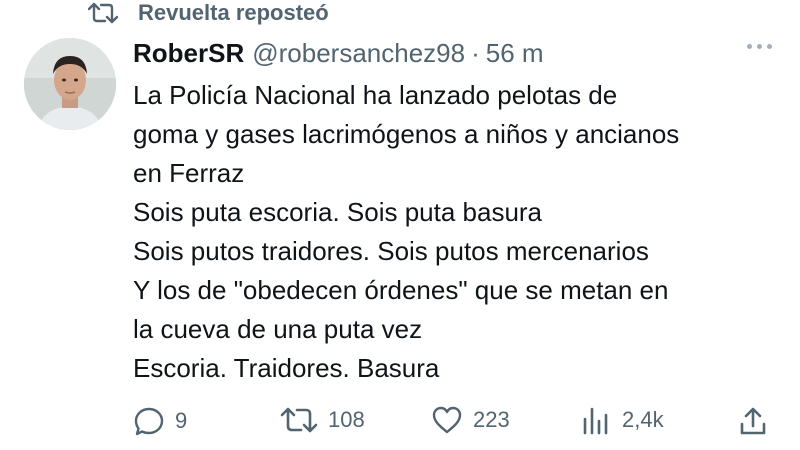 This screenshot has height=450, width=800. I want to click on tweet-text-line: Escoria. Traidores. Basura, so click(286, 368).